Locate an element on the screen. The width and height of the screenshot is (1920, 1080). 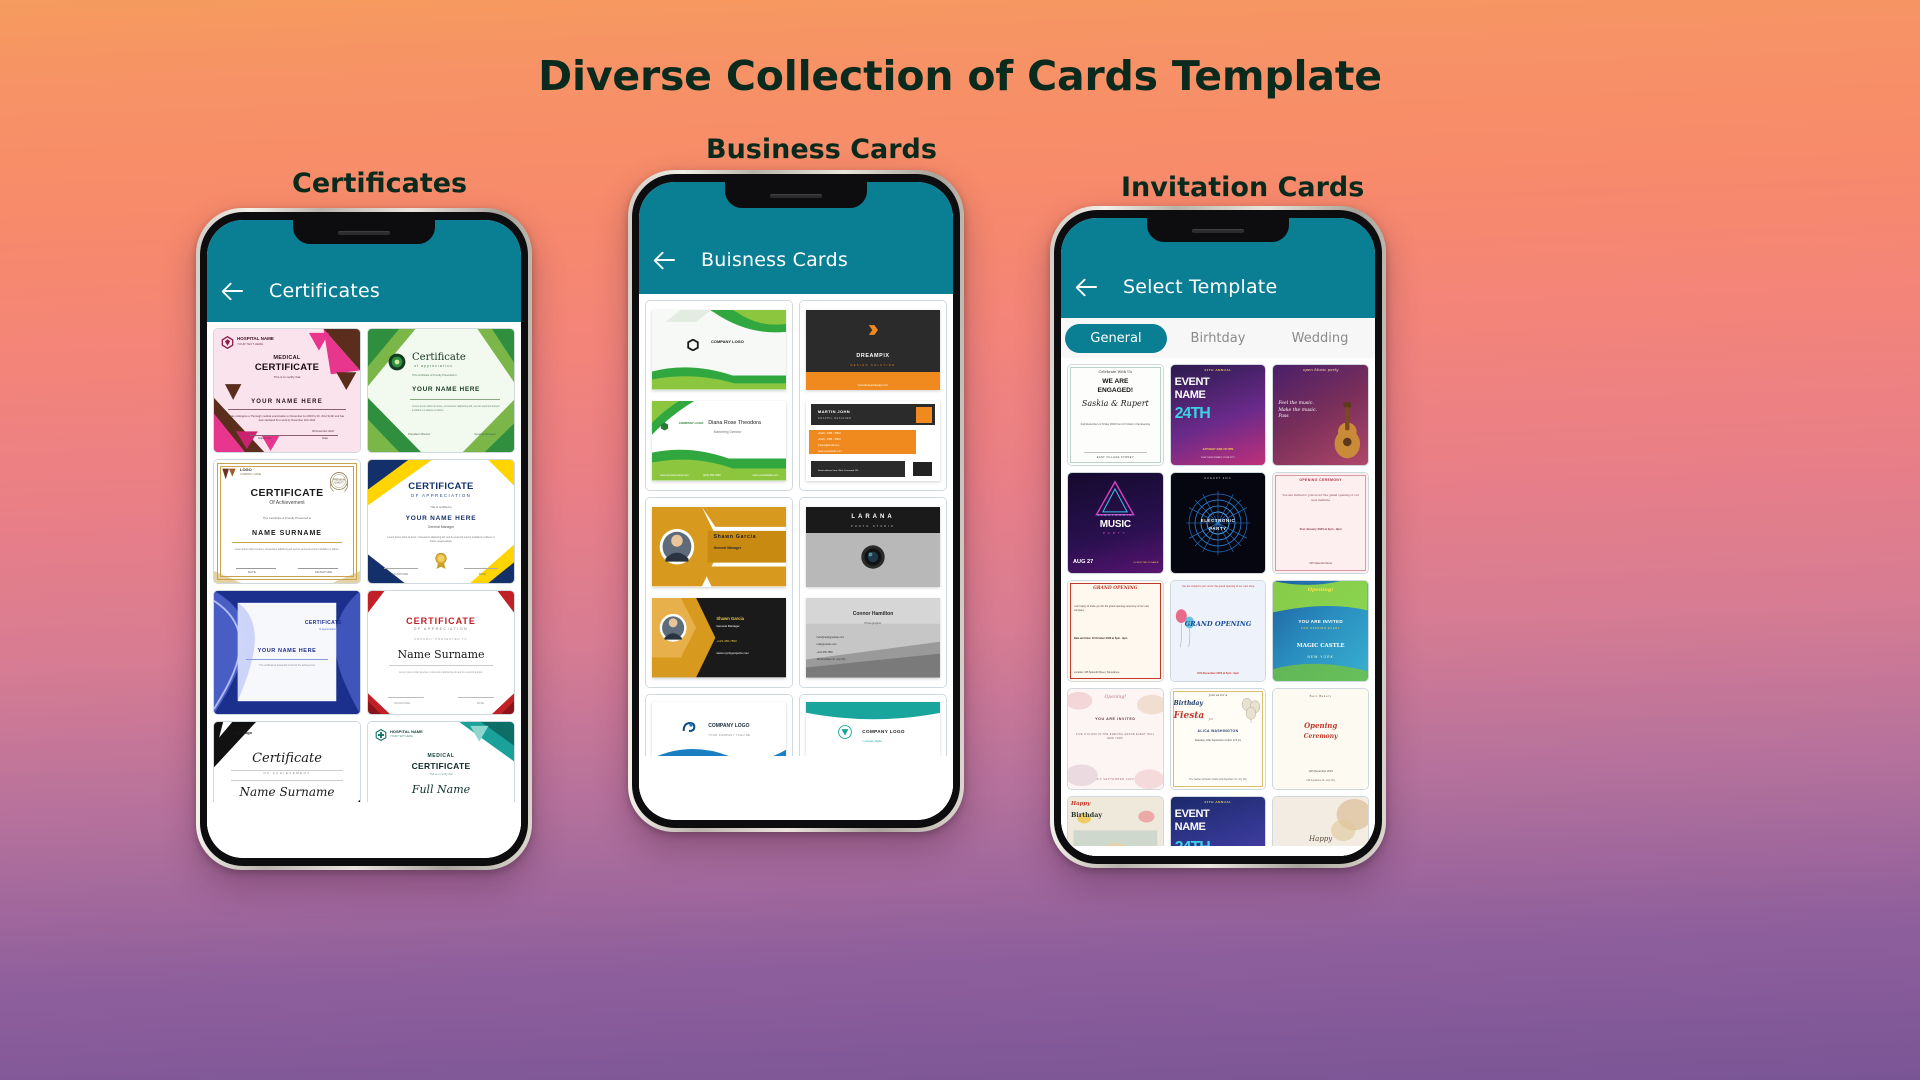
bc1-contact-1: (123) 456-7890 is located at coordinates (711, 475).